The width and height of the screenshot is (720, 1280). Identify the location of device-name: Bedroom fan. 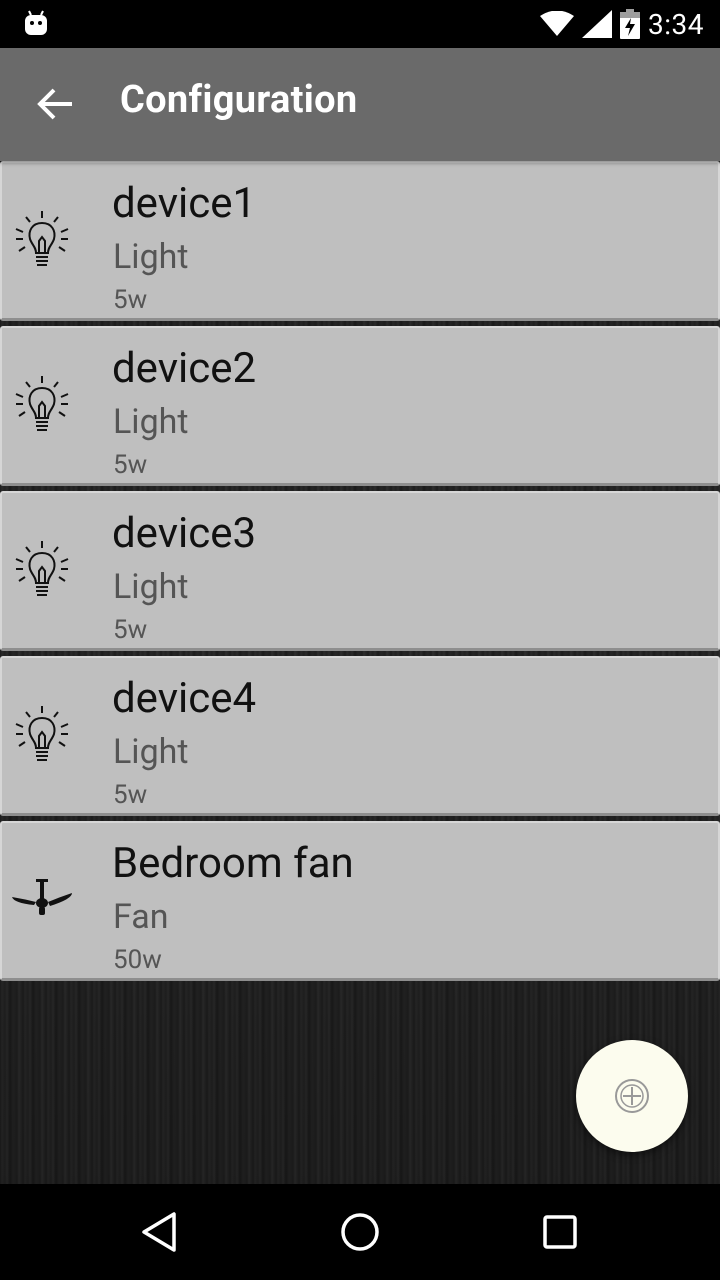
(233, 863).